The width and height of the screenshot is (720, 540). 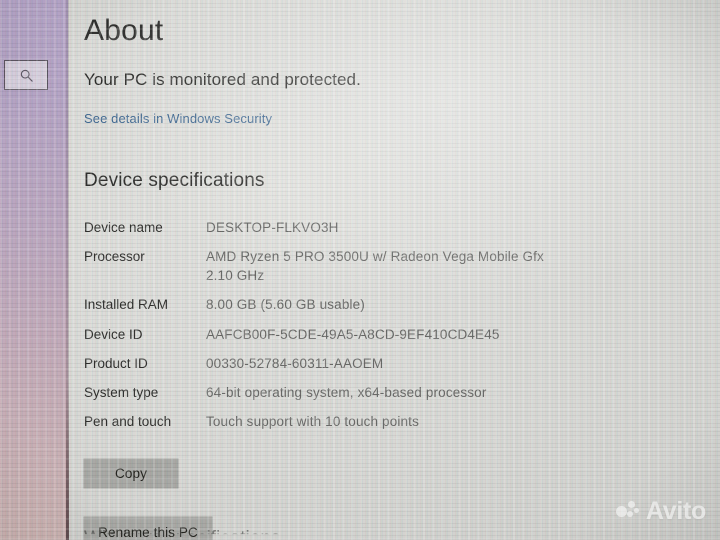 What do you see at coordinates (312, 422) in the screenshot?
I see `spec-value: Touch support with 10 touch points` at bounding box center [312, 422].